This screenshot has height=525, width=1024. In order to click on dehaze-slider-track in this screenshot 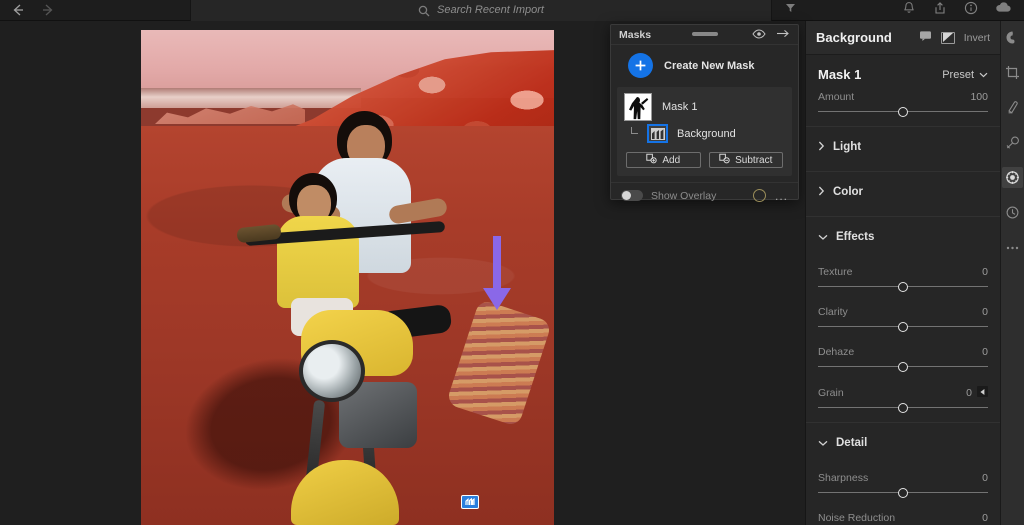, I will do `click(903, 367)`.